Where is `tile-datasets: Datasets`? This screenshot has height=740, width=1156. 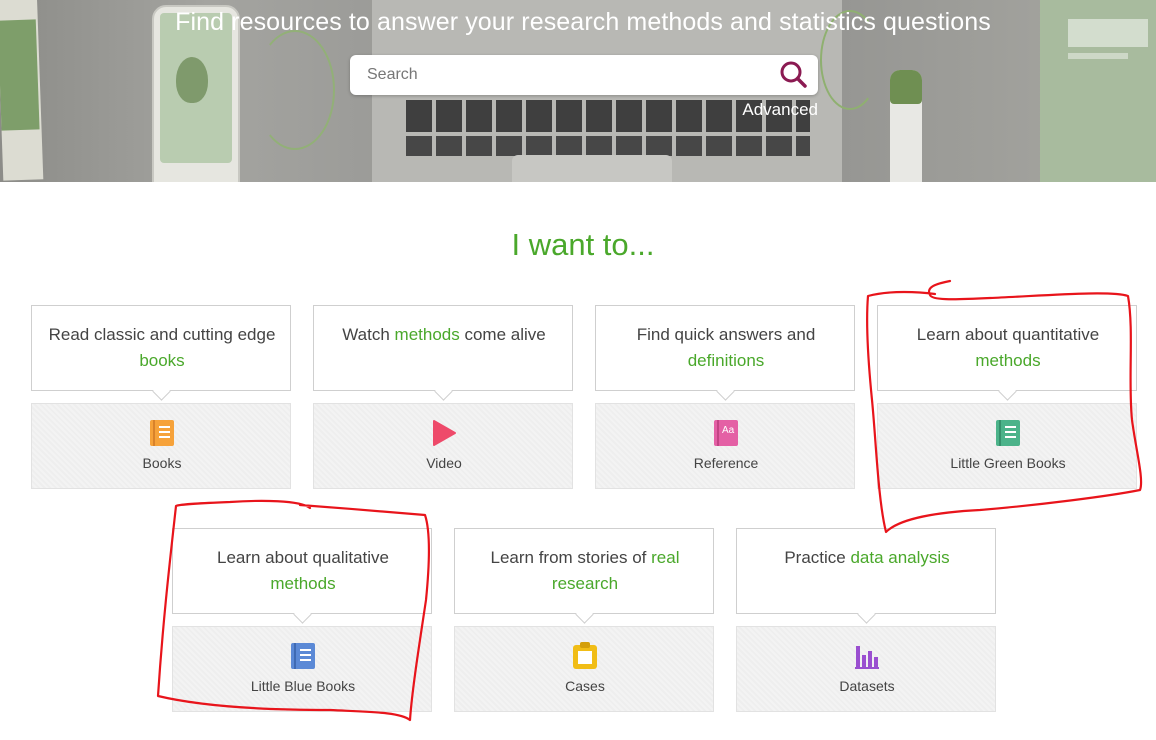 tile-datasets: Datasets is located at coordinates (866, 669).